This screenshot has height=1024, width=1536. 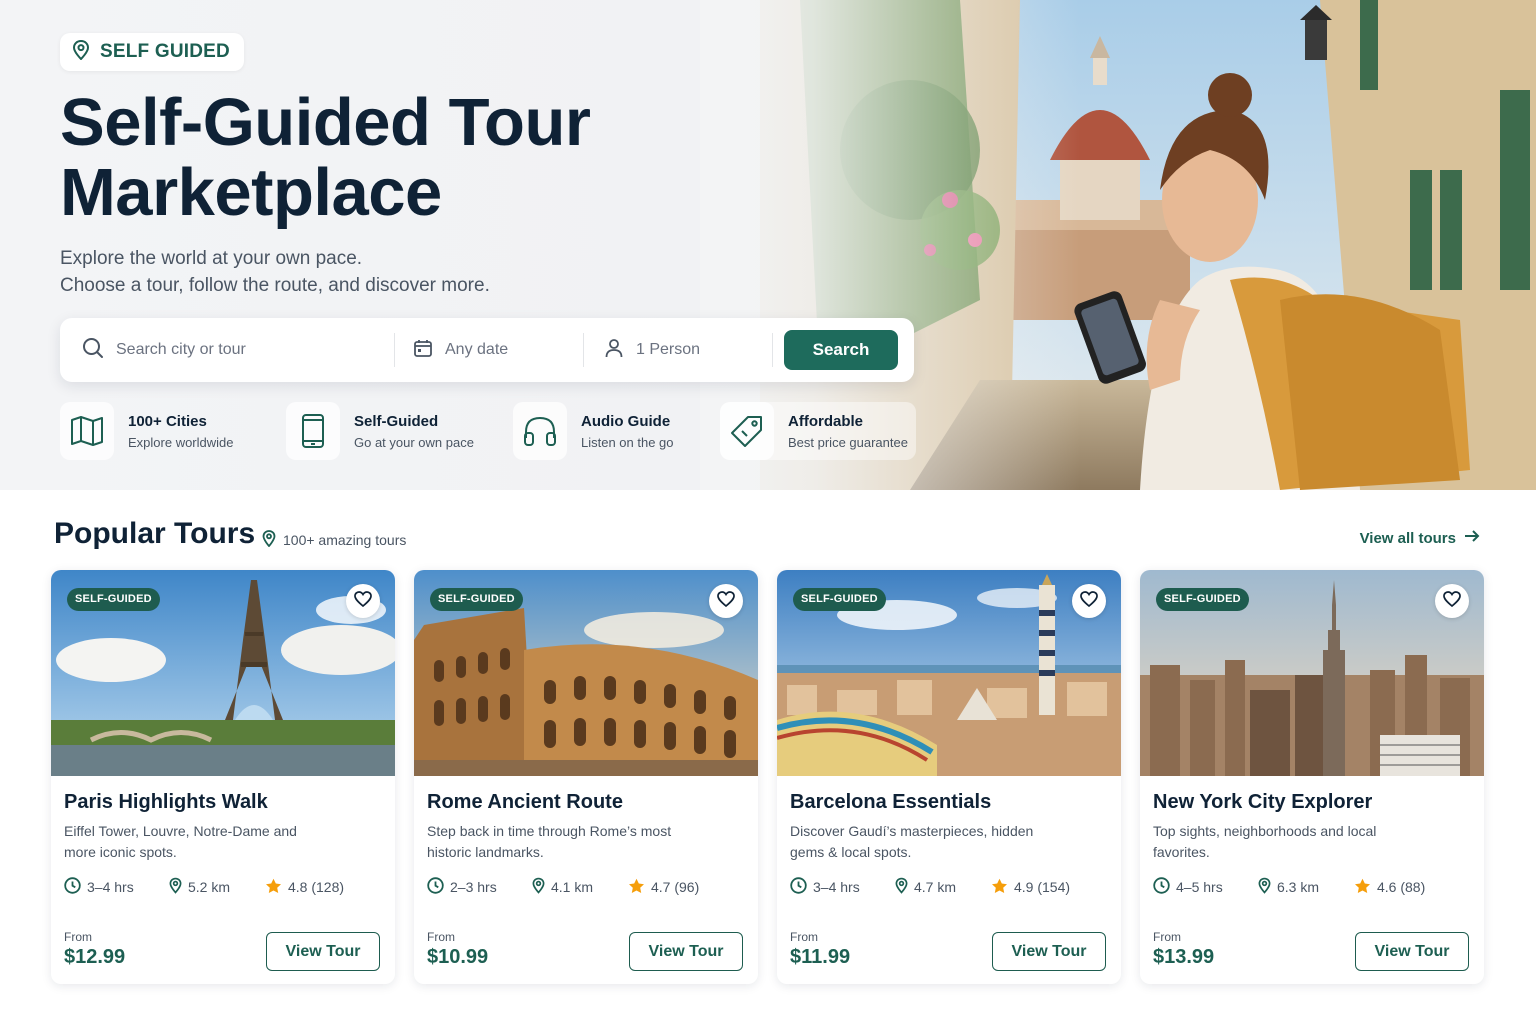 I want to click on feature-desc: Best price guarantee, so click(x=848, y=442).